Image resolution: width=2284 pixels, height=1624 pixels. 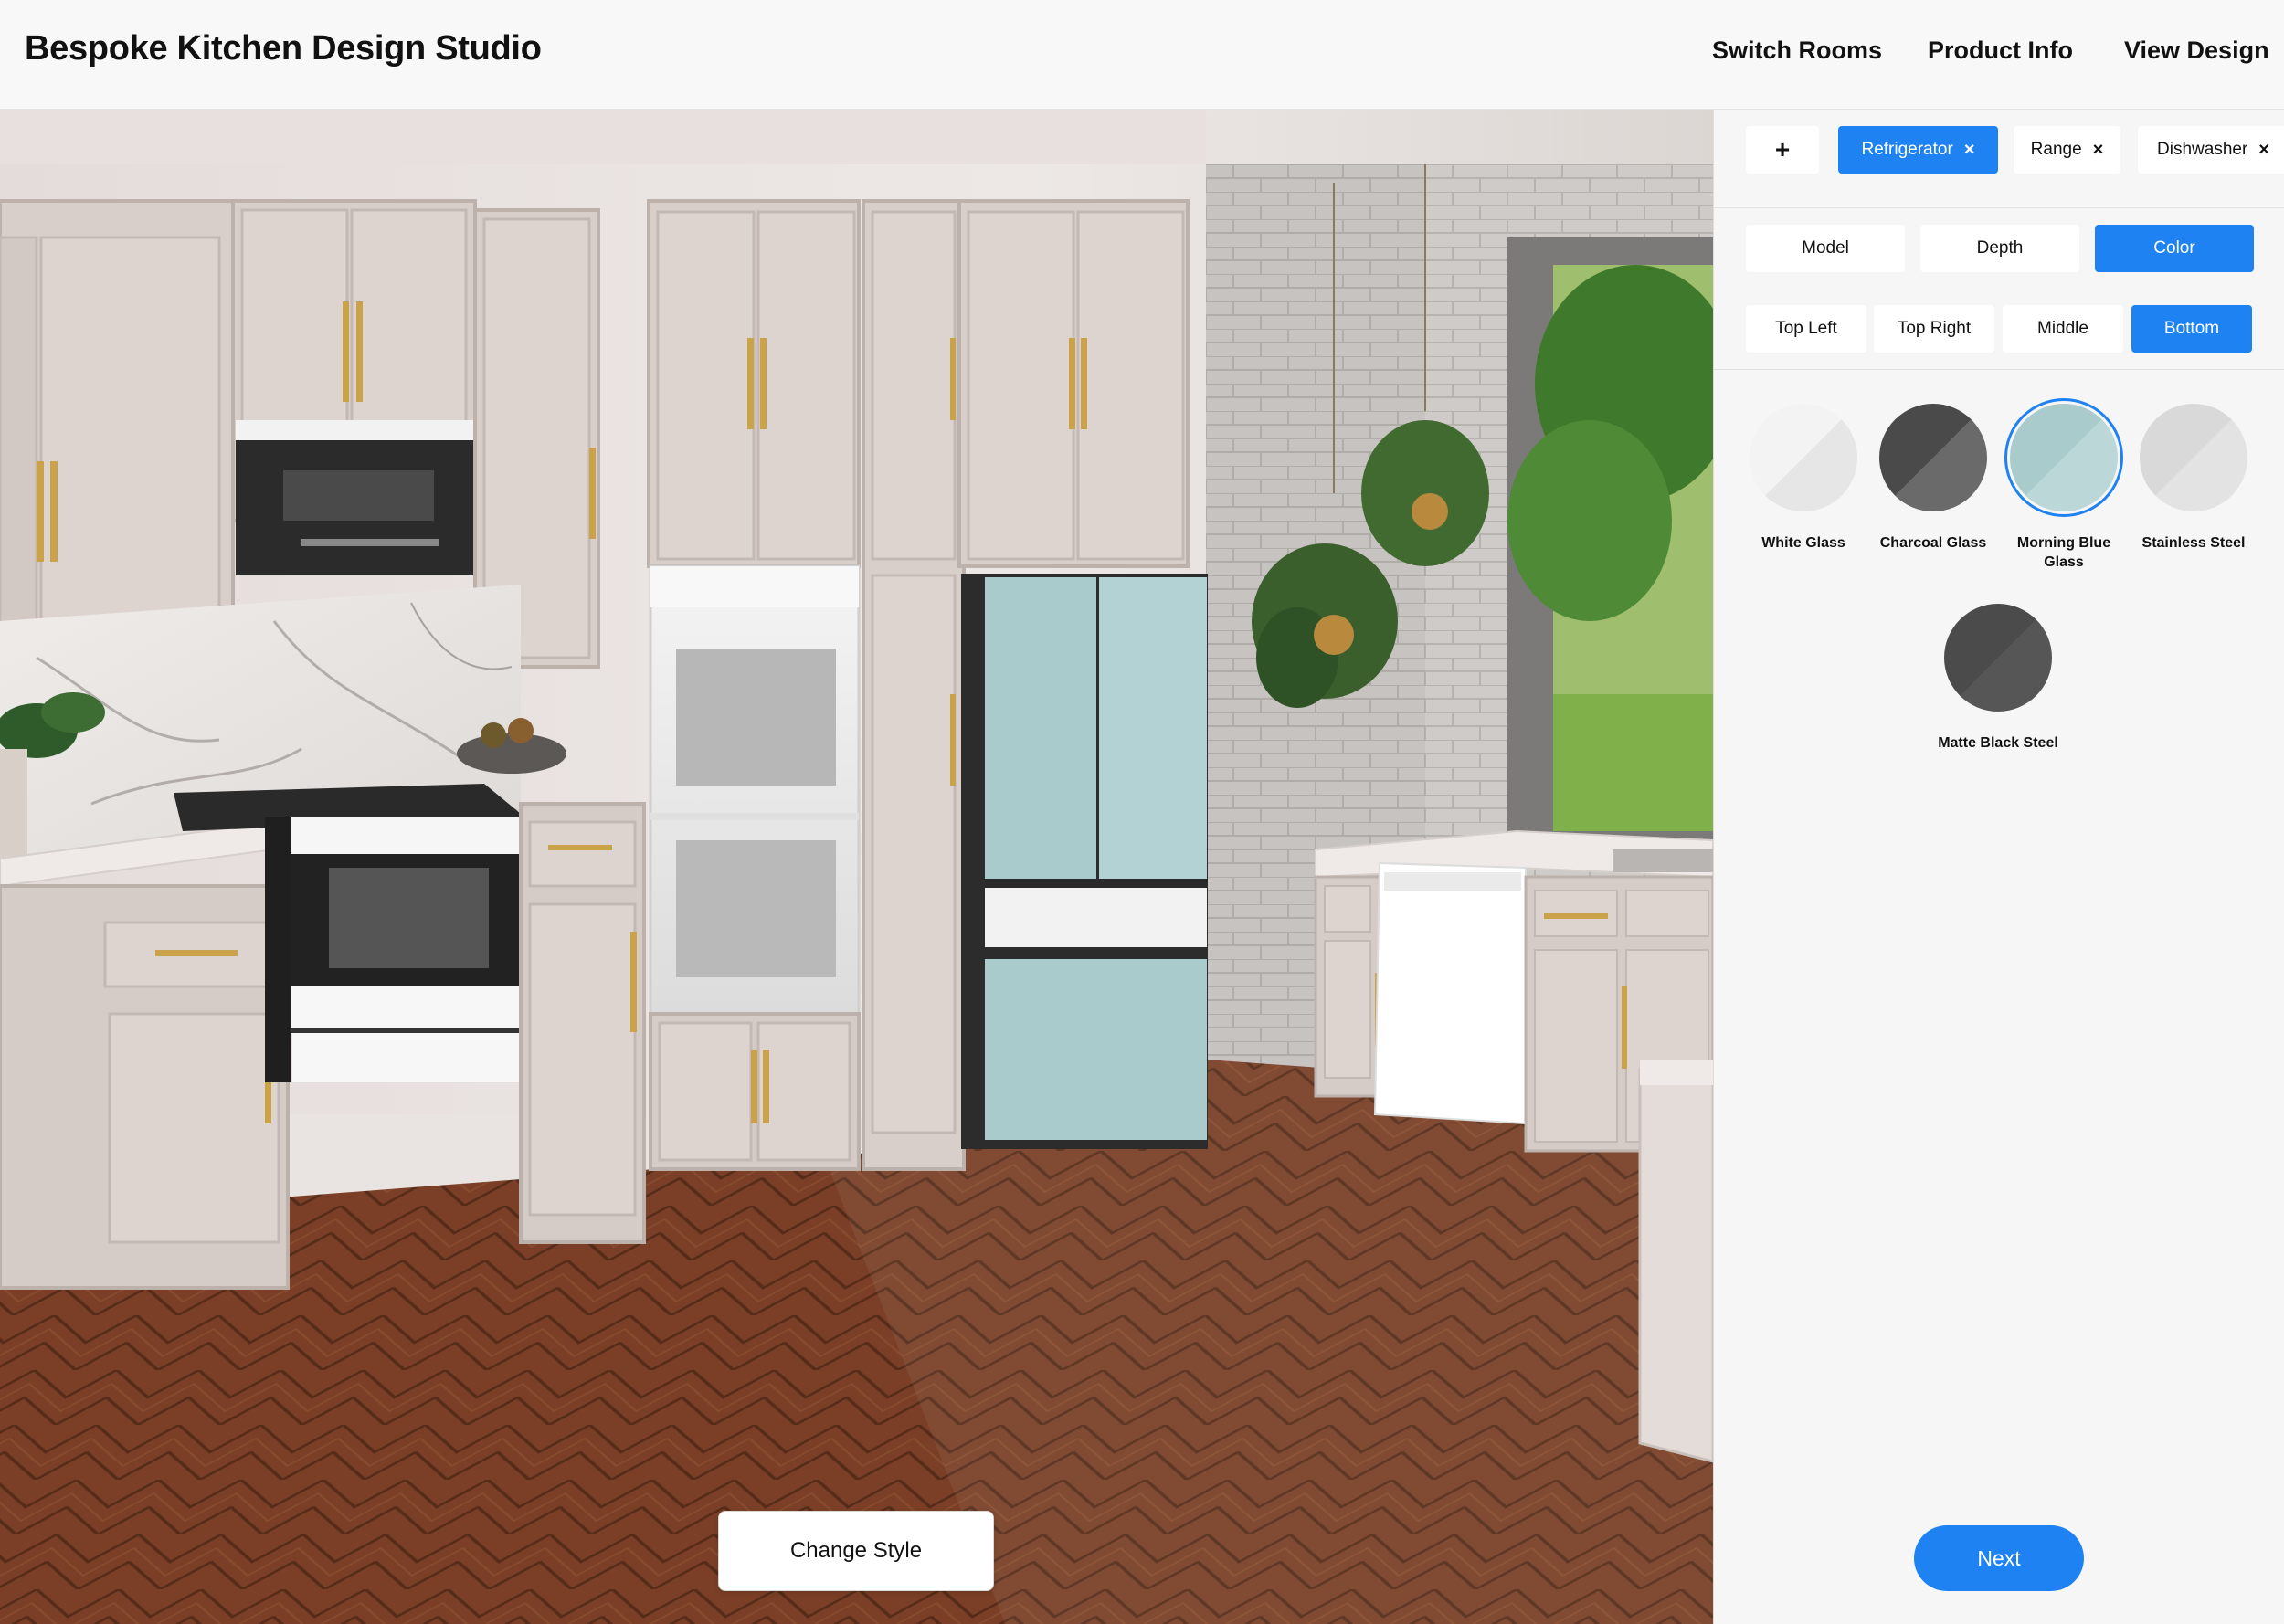 What do you see at coordinates (1934, 329) in the screenshot?
I see `panel-top-right: Top Right` at bounding box center [1934, 329].